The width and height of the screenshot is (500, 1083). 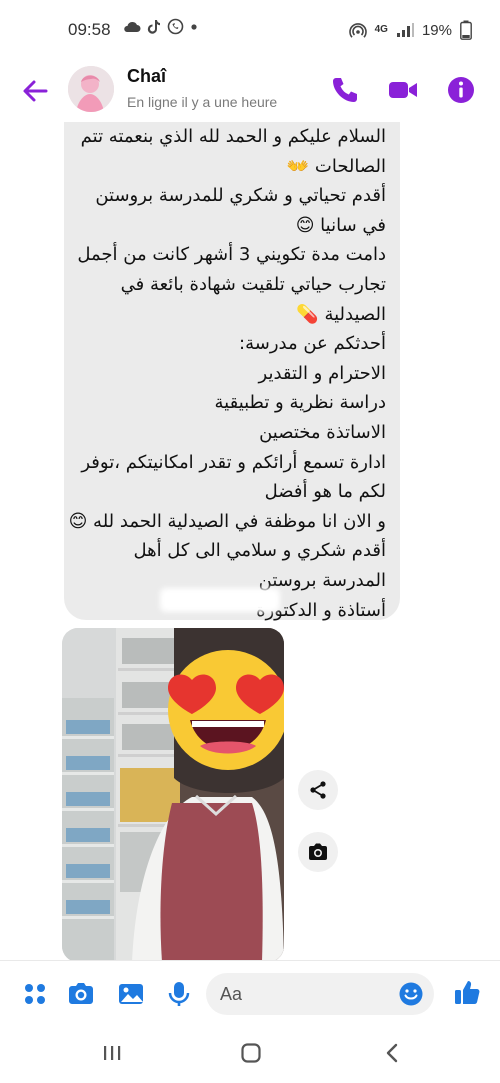 What do you see at coordinates (392, 1053) in the screenshot?
I see `back-nav-icon` at bounding box center [392, 1053].